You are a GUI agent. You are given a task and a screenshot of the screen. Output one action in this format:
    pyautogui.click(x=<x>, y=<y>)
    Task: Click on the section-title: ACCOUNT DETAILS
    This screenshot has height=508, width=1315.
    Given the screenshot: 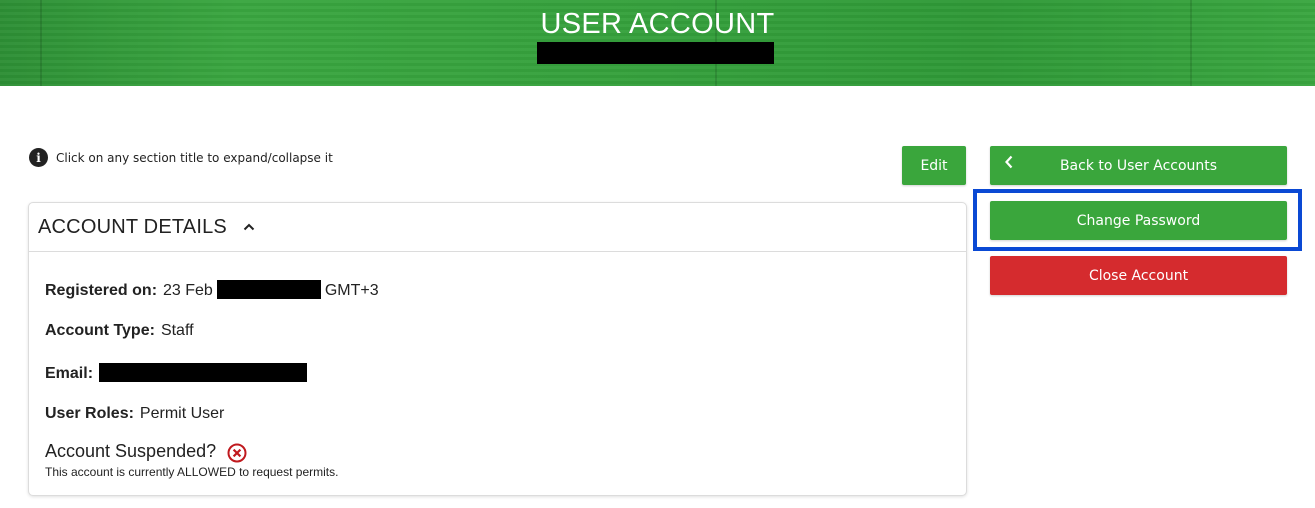 What is the action you would take?
    pyautogui.click(x=132, y=226)
    